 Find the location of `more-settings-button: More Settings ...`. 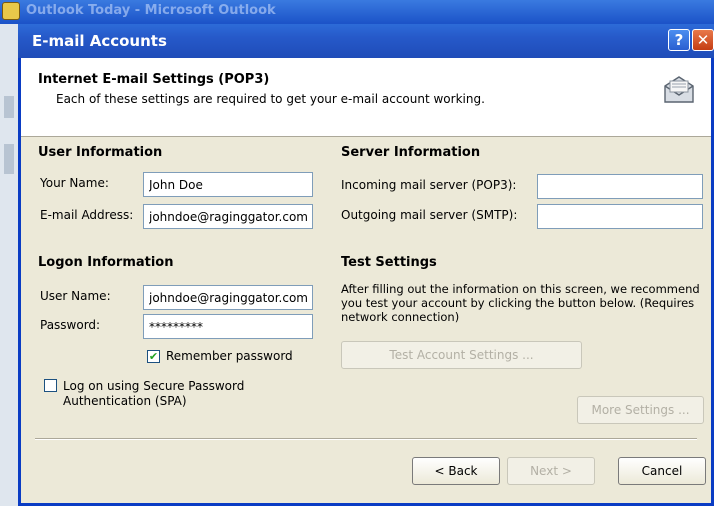

more-settings-button: More Settings ... is located at coordinates (640, 410).